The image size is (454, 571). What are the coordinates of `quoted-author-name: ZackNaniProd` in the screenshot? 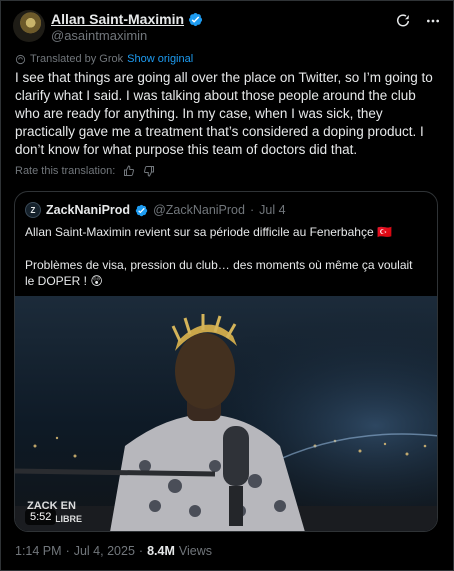 It's located at (88, 210).